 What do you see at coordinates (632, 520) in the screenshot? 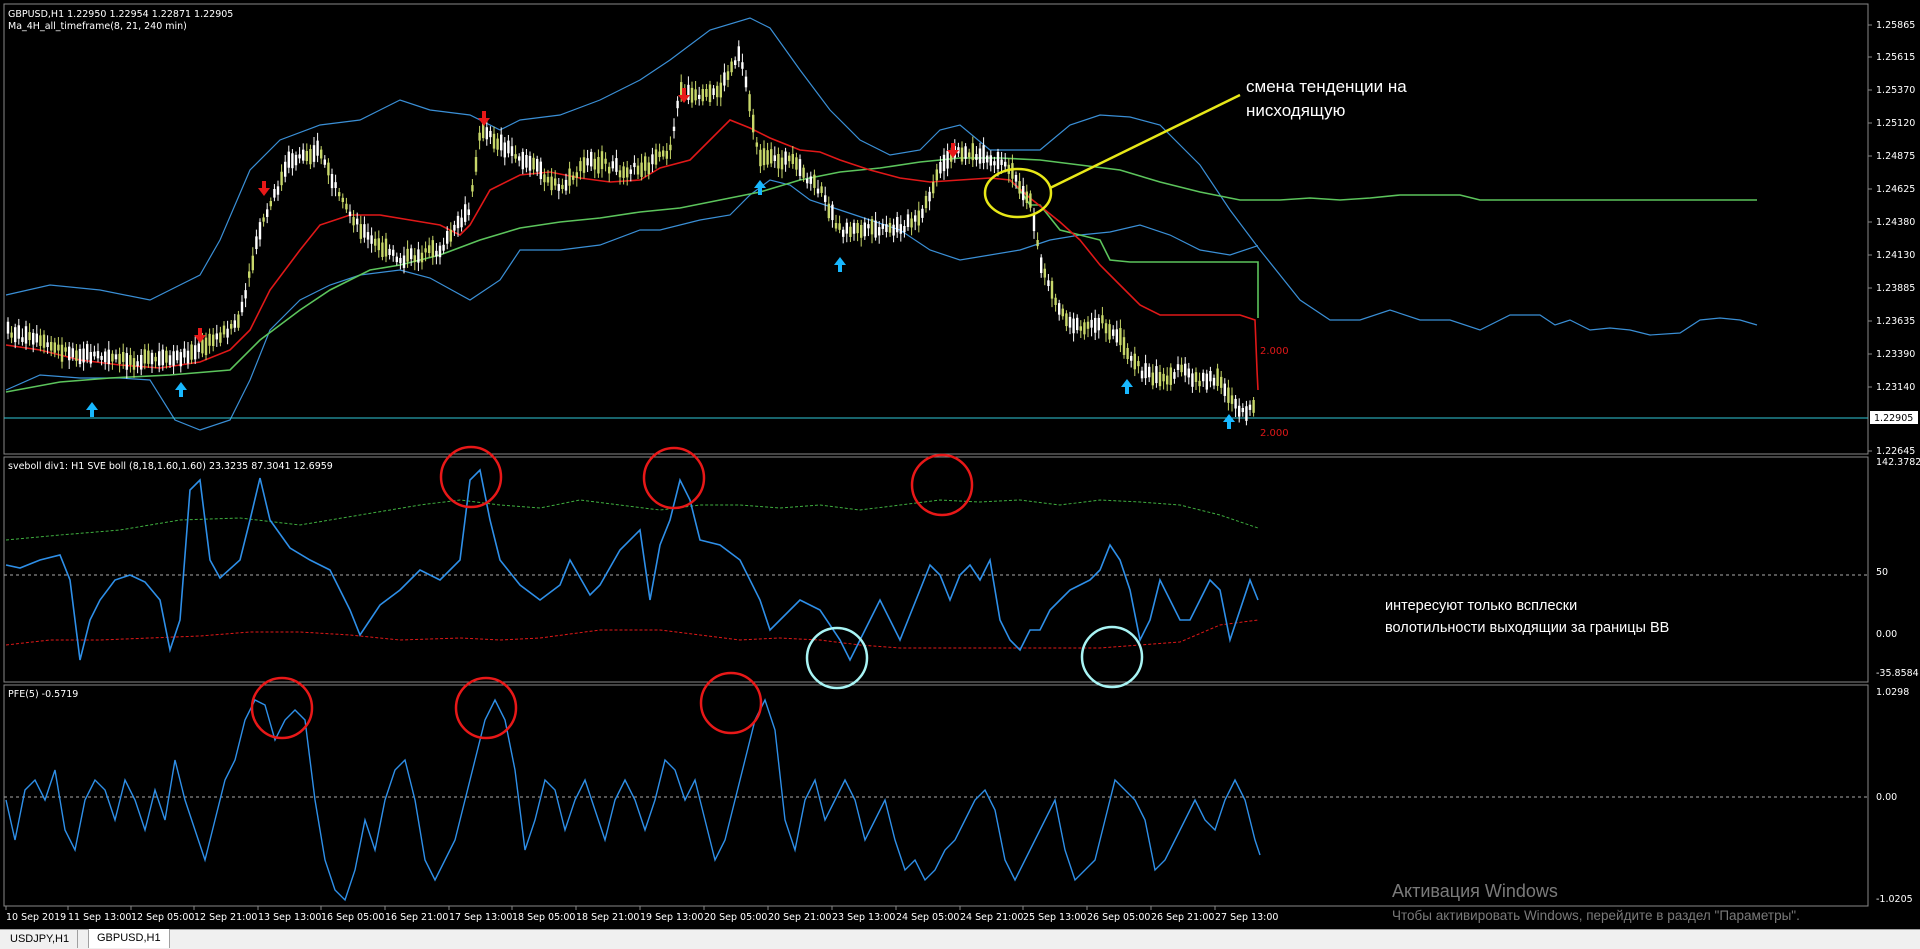
I see `sveboll-upper-band` at bounding box center [632, 520].